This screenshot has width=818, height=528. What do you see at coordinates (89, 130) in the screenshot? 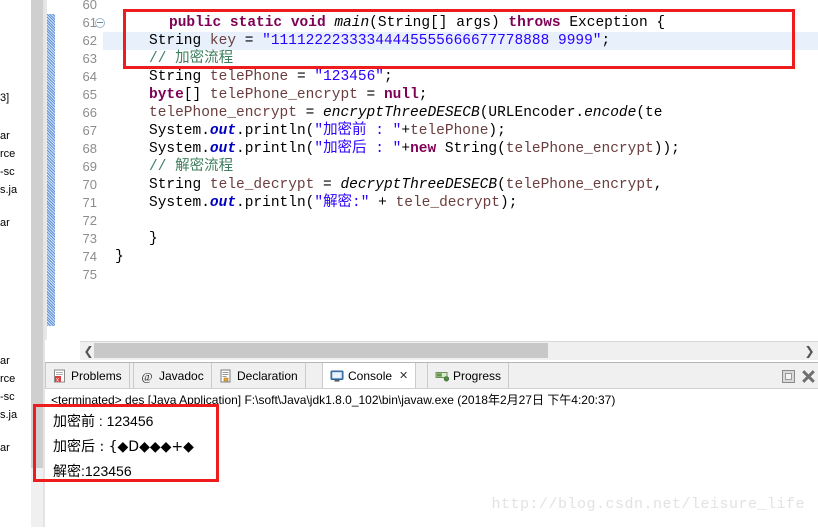
I see `line-number: 67` at bounding box center [89, 130].